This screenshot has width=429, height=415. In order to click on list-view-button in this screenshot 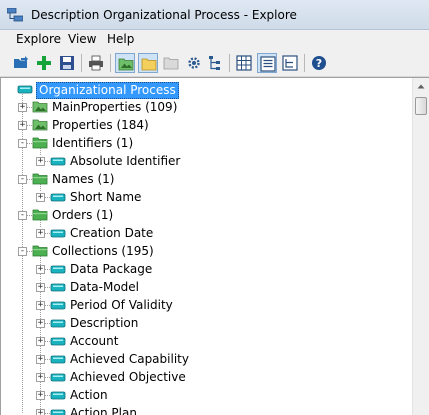, I will do `click(267, 63)`.